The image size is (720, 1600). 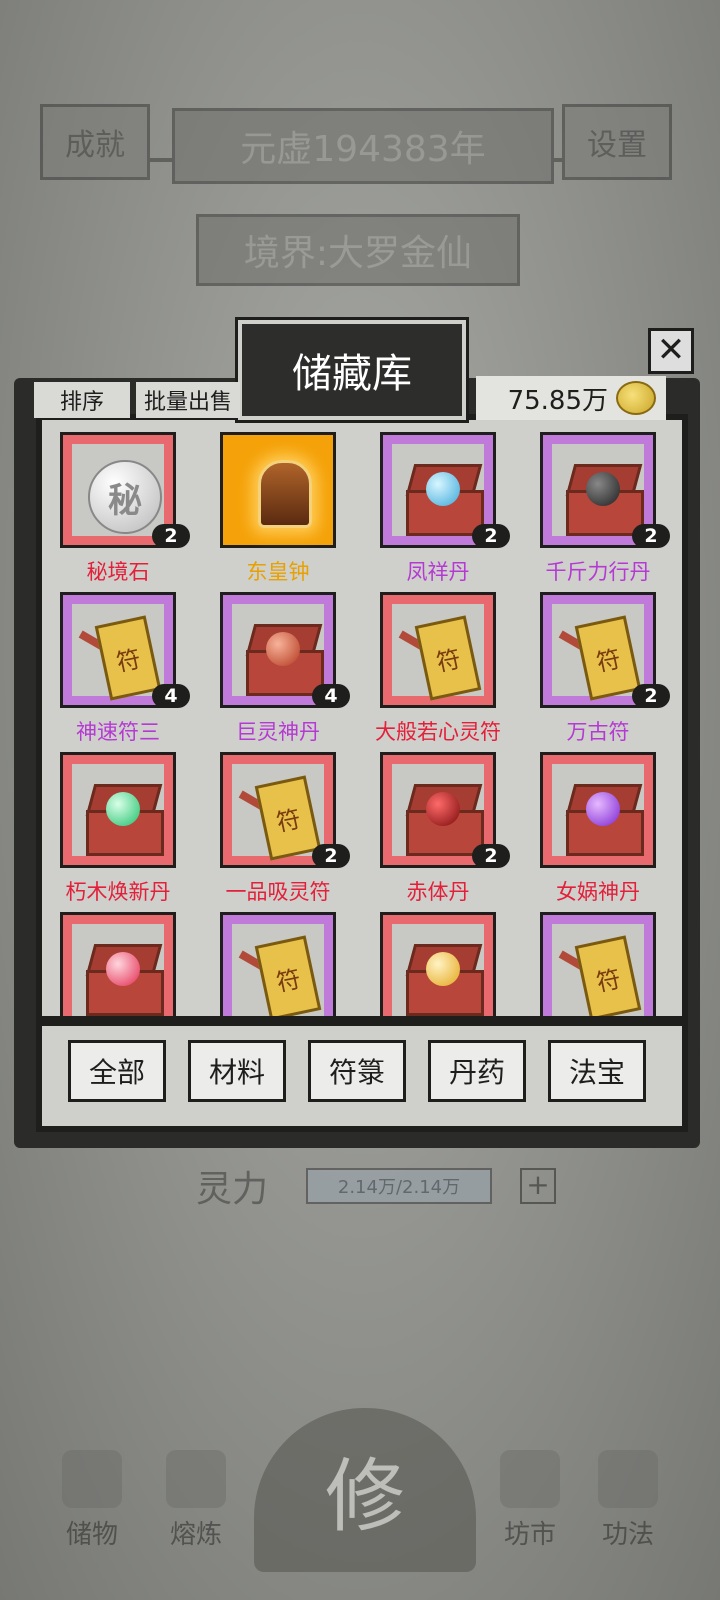 I want to click on item-name: 东皇钟, so click(x=278, y=572).